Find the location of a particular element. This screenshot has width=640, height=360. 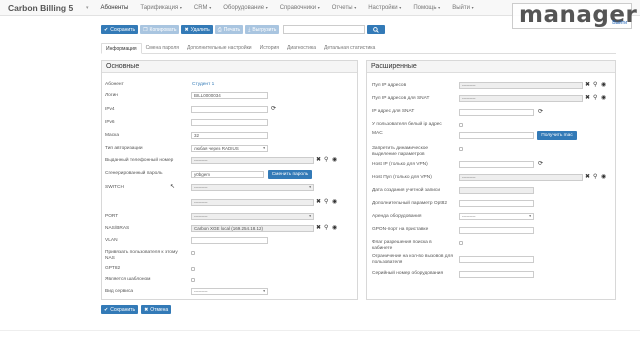

tab-info: Информация is located at coordinates (121, 48).